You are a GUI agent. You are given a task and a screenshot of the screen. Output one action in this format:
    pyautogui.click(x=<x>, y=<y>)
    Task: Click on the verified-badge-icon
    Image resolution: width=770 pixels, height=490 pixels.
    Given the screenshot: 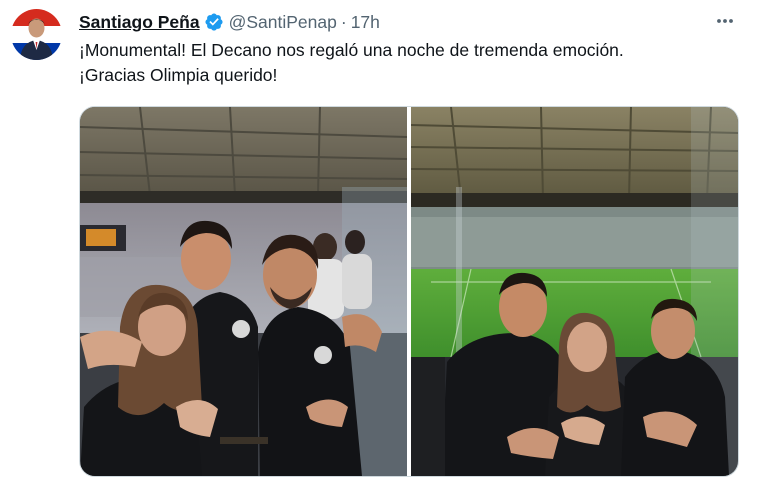 What is the action you would take?
    pyautogui.click(x=214, y=22)
    